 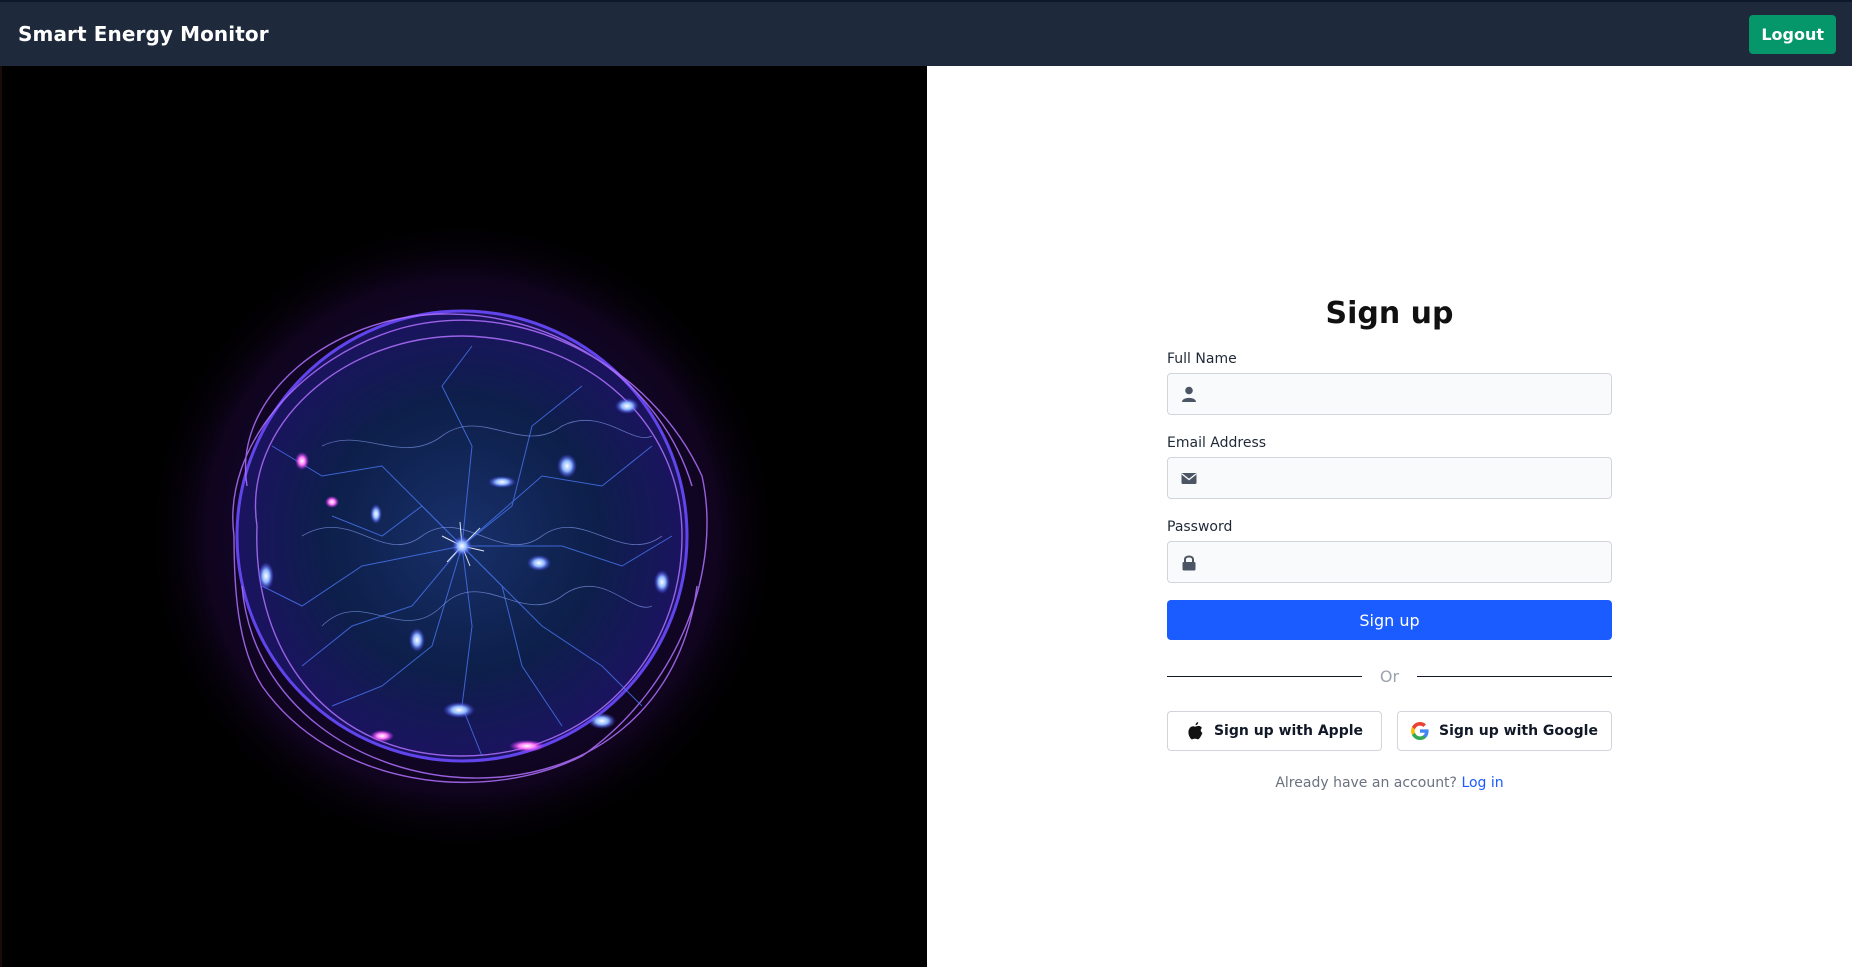 What do you see at coordinates (1217, 443) in the screenshot?
I see `email-label: Email Address` at bounding box center [1217, 443].